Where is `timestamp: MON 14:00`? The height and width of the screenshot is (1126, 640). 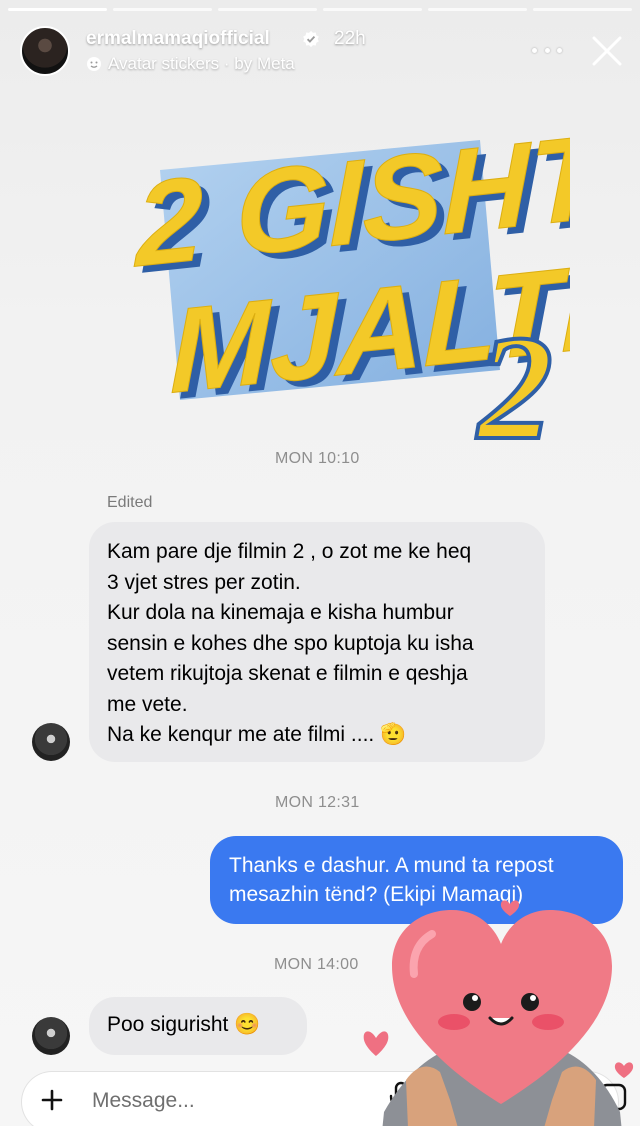 timestamp: MON 14:00 is located at coordinates (316, 964).